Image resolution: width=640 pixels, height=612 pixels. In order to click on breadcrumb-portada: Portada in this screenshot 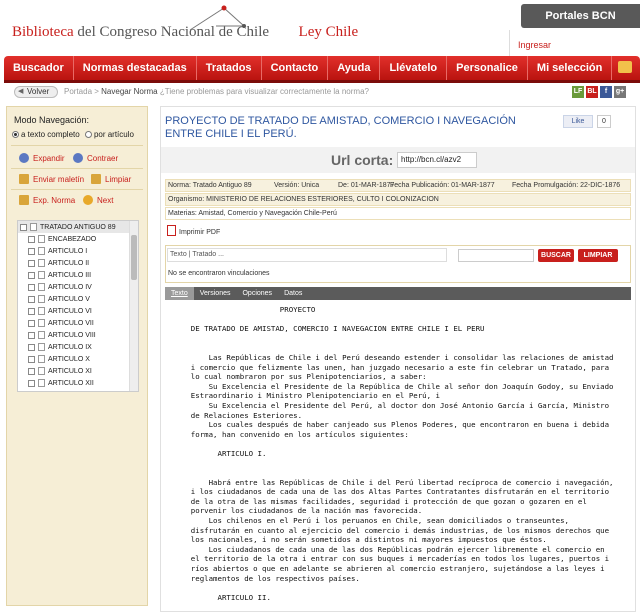, I will do `click(78, 91)`.